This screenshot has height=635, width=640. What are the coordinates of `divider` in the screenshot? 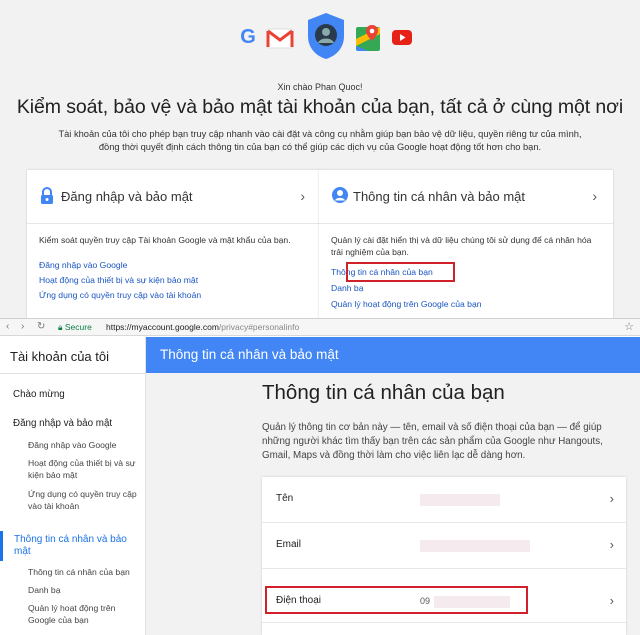 It's located at (73, 373).